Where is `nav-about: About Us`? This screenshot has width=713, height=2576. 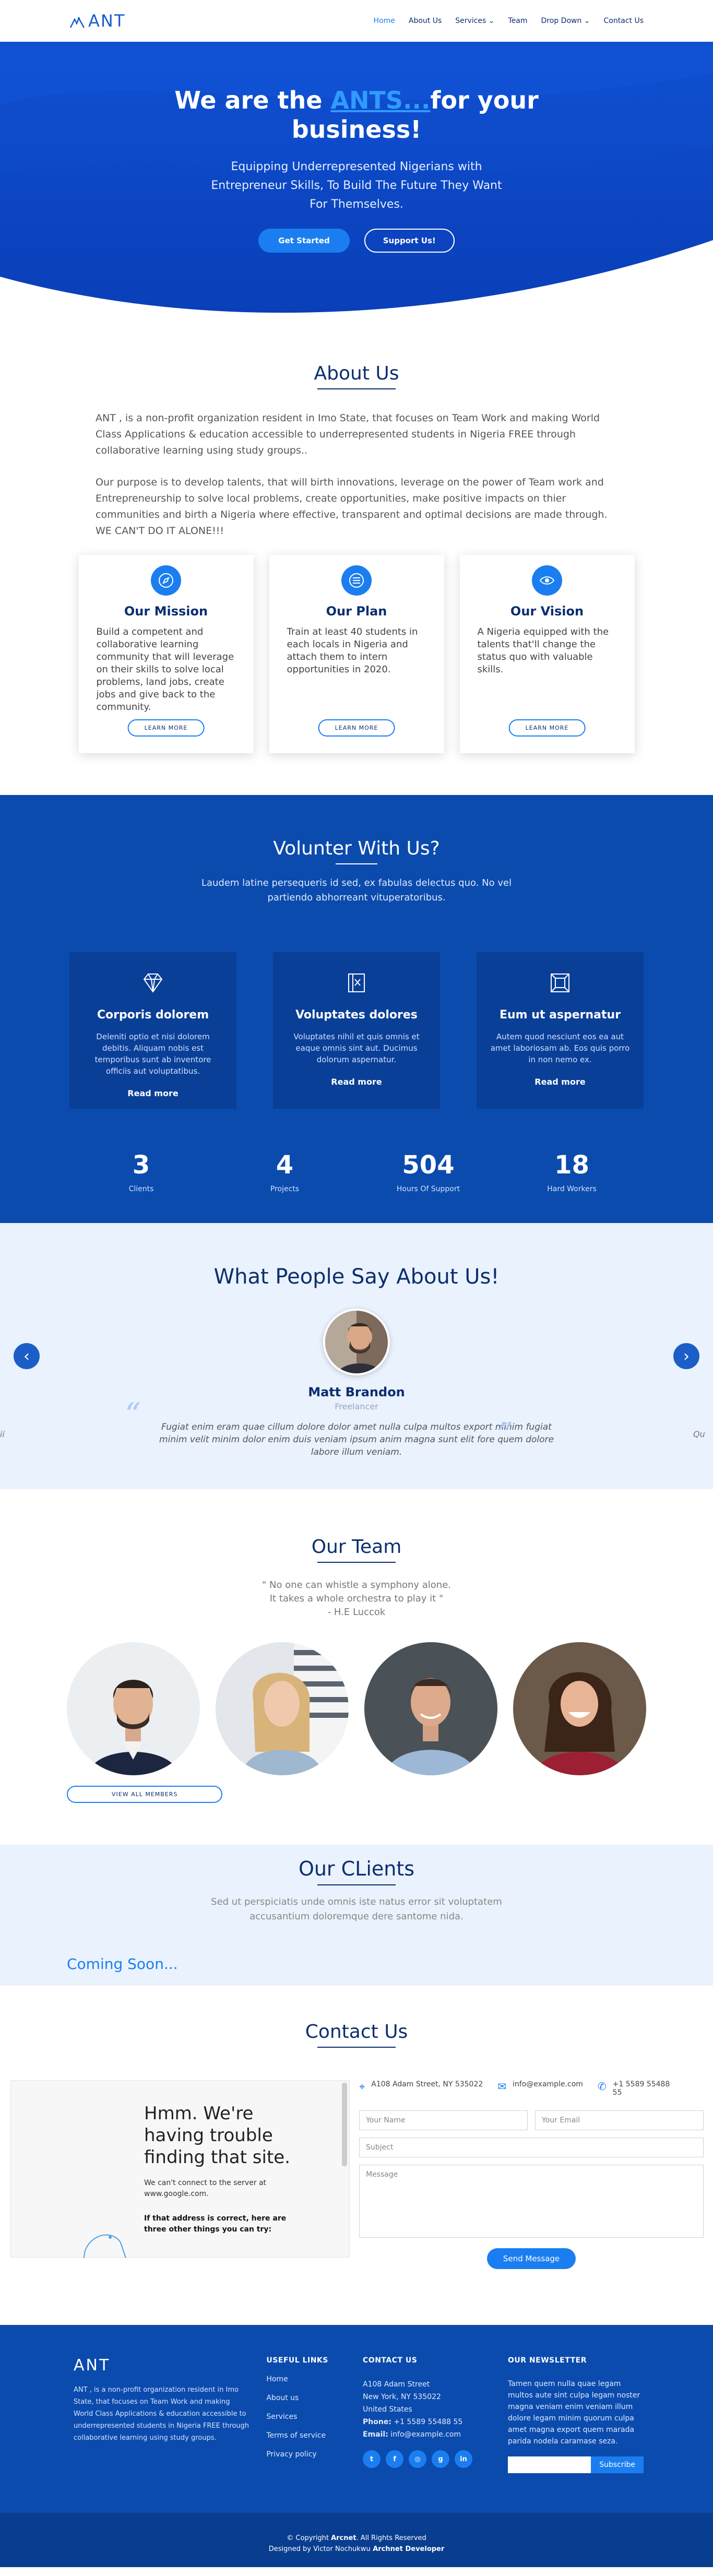
nav-about: About Us is located at coordinates (425, 21).